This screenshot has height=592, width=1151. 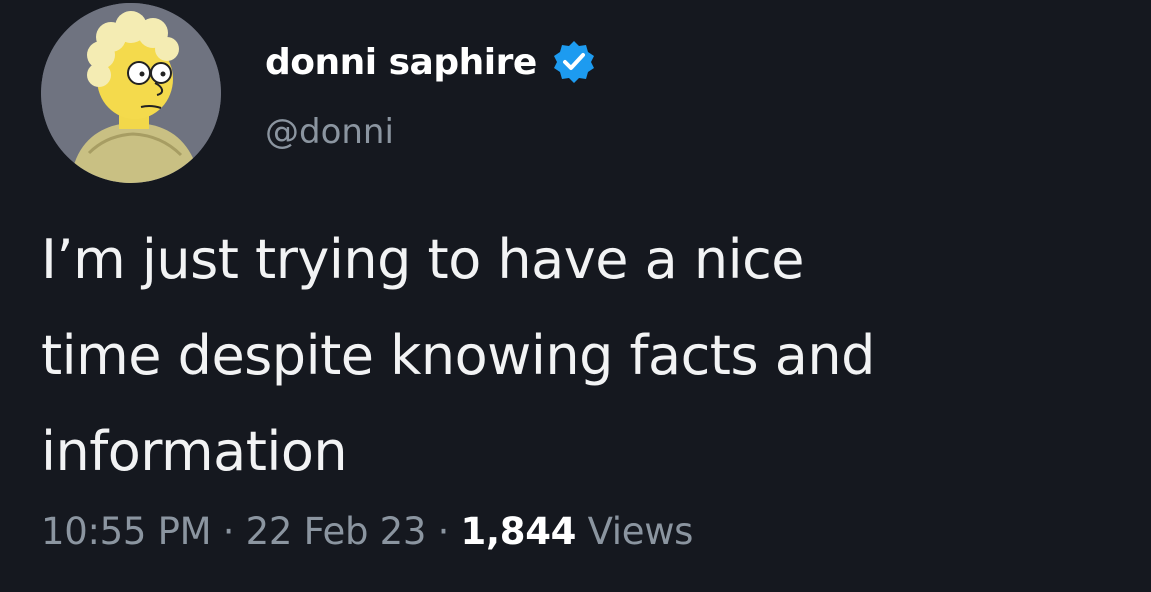 What do you see at coordinates (423, 259) in the screenshot?
I see `tweet-text-line: I’m just trying to have a nice` at bounding box center [423, 259].